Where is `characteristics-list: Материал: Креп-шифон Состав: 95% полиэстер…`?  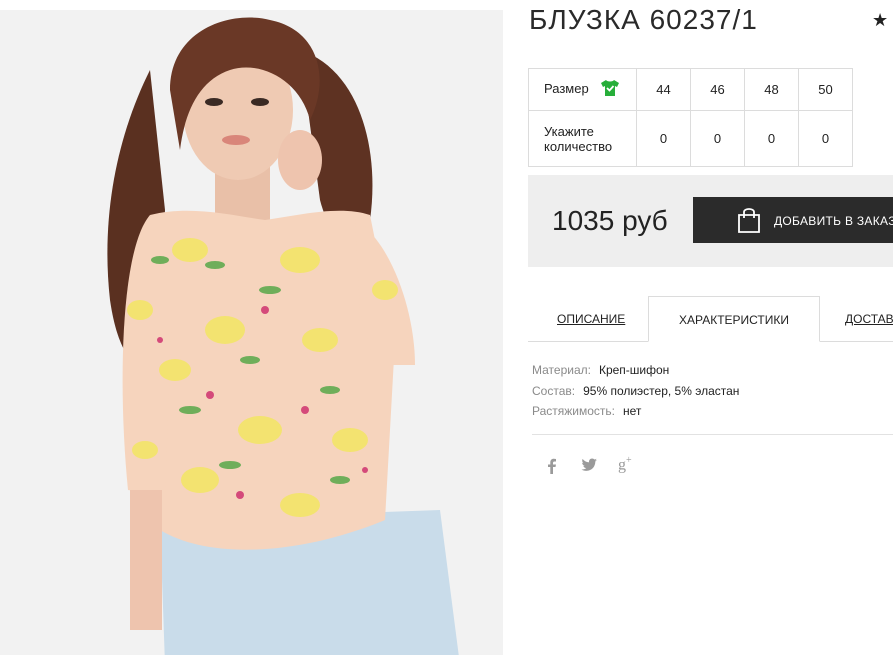 characteristics-list: Материал: Креп-шифон Состав: 95% полиэстер… is located at coordinates (635, 391).